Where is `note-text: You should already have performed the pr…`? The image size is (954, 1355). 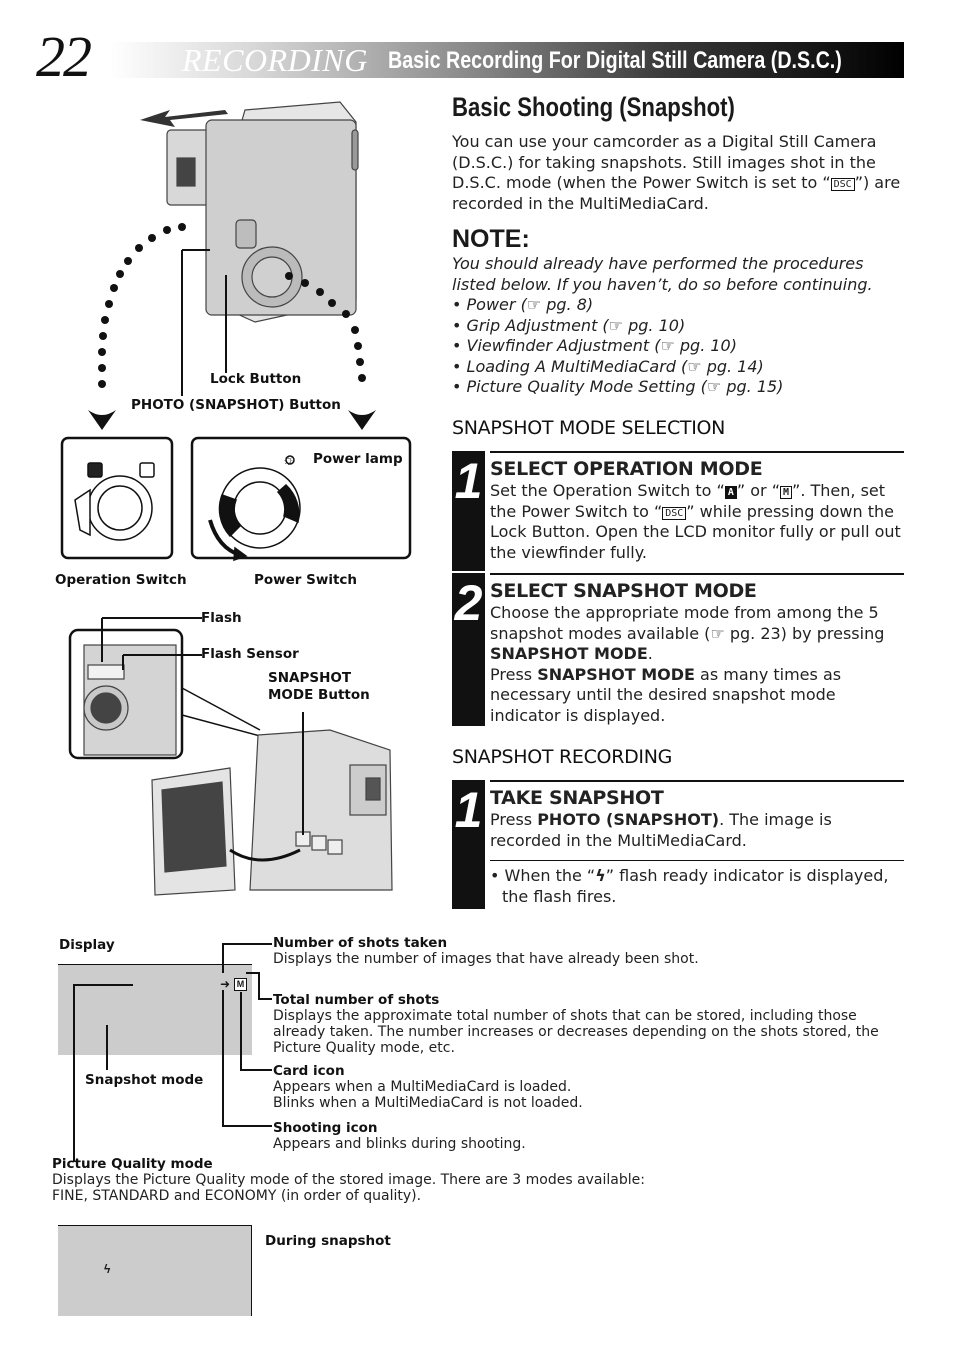
note-text: You should already have performed the pr… is located at coordinates (662, 274).